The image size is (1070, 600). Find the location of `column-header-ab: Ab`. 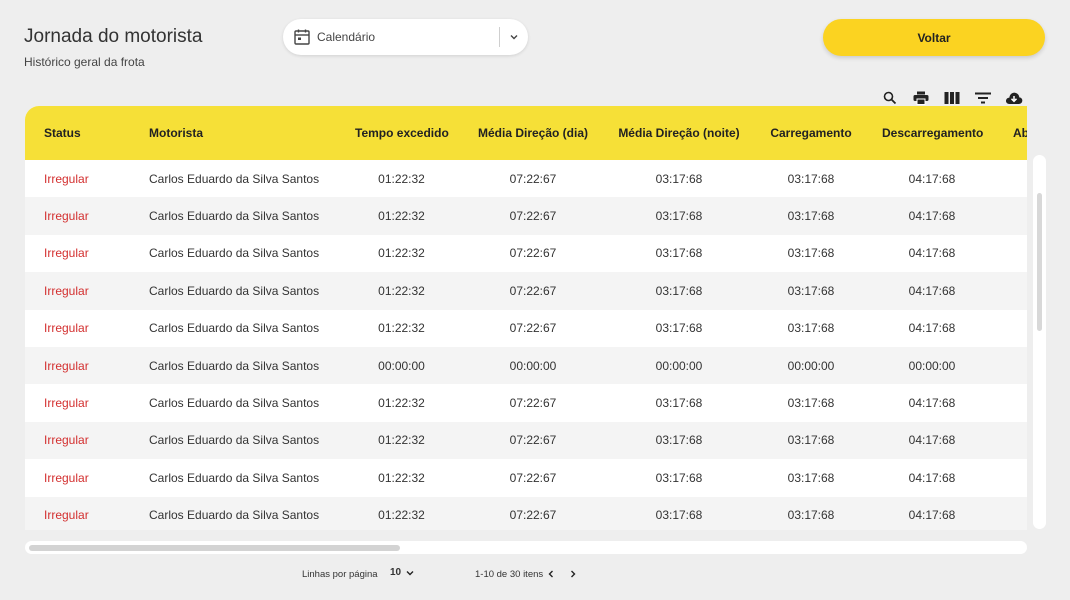

column-header-ab: Ab is located at coordinates (1020, 133).